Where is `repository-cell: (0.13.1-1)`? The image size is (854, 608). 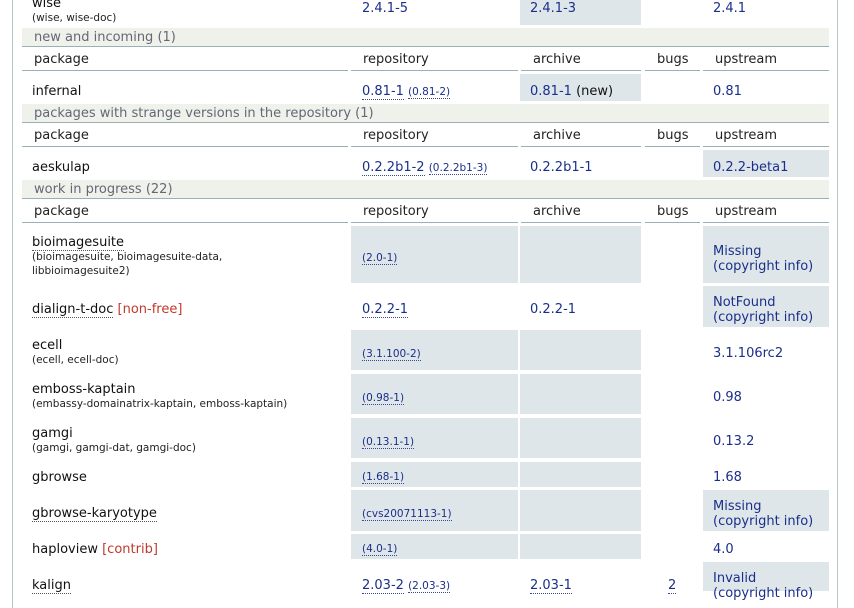 repository-cell: (0.13.1-1) is located at coordinates (434, 438).